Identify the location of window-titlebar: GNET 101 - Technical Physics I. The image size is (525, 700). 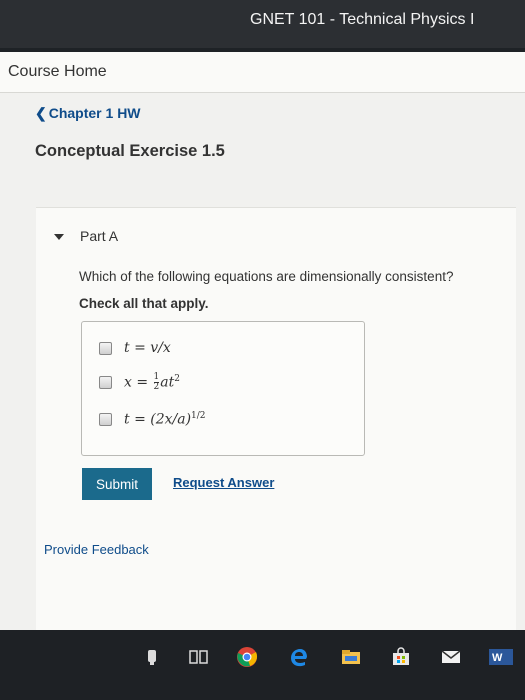
(262, 24).